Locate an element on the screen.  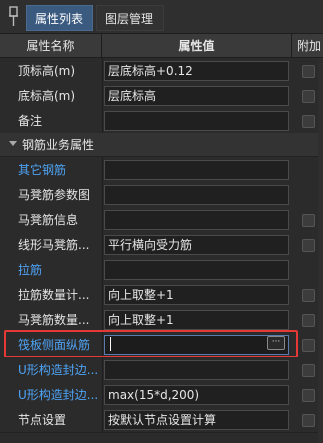
property-row: 拉筋 is located at coordinates (161, 270).